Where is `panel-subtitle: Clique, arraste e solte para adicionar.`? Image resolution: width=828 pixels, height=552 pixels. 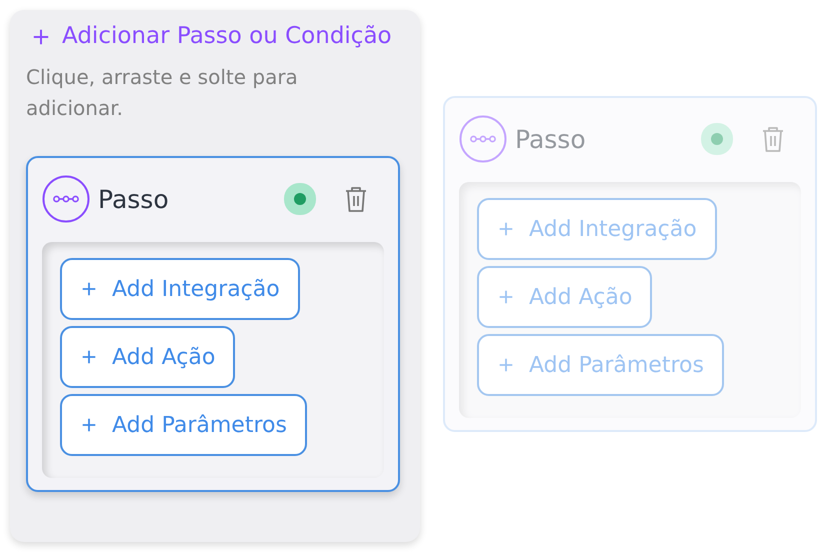
panel-subtitle: Clique, arraste e solte para adicionar. is located at coordinates (162, 93).